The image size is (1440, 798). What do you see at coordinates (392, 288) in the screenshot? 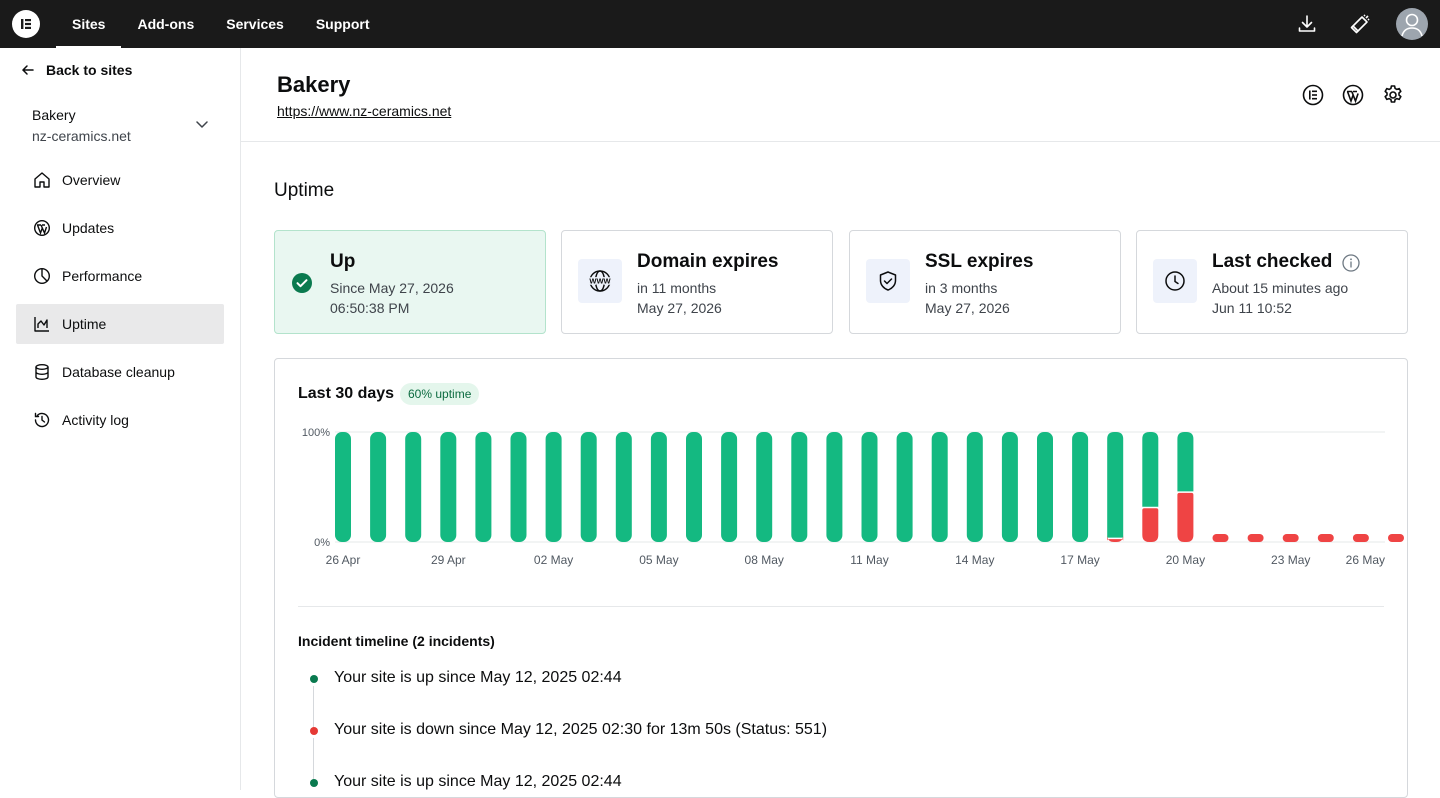
I see `card-line-1: Since May 27, 2026` at bounding box center [392, 288].